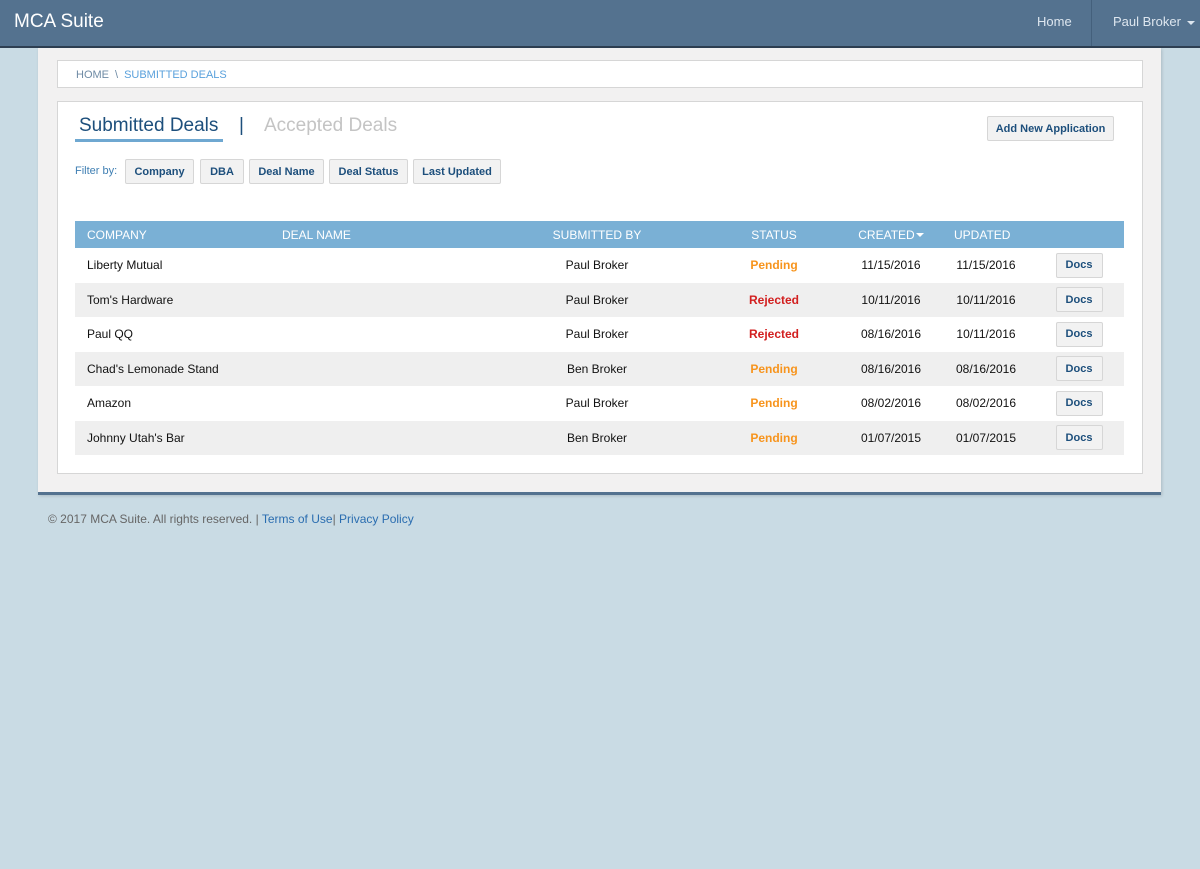  What do you see at coordinates (149, 140) in the screenshot?
I see `active-tab-indicator` at bounding box center [149, 140].